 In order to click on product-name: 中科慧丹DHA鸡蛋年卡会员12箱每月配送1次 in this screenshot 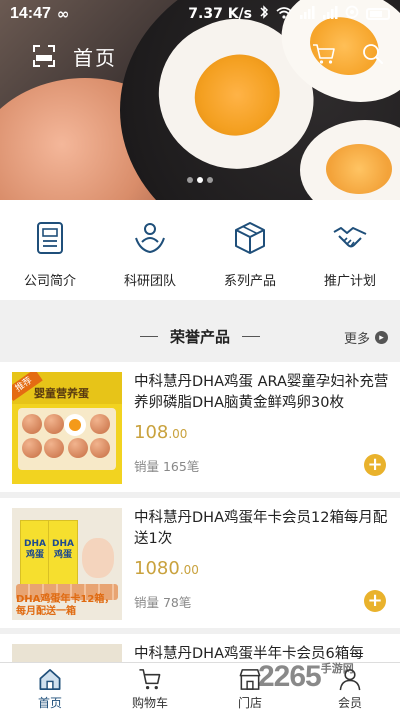, I will do `click(263, 529)`.